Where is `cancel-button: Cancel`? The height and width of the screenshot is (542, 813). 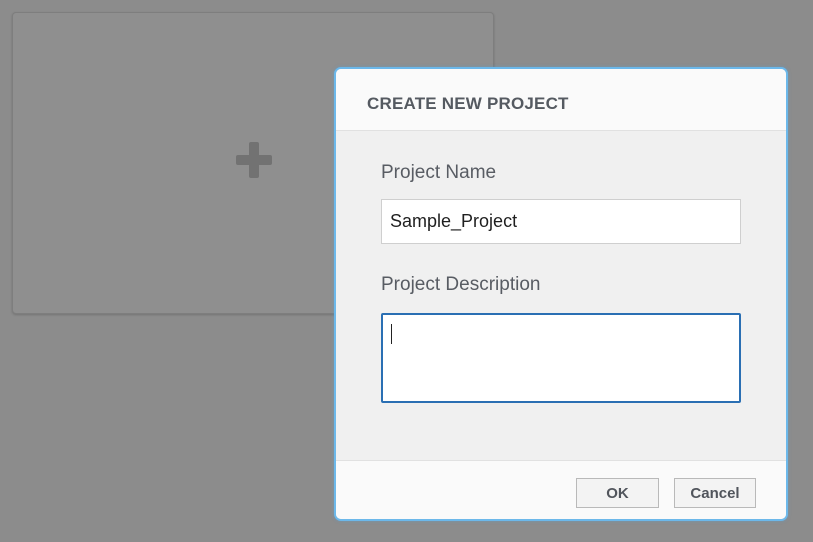 cancel-button: Cancel is located at coordinates (715, 493).